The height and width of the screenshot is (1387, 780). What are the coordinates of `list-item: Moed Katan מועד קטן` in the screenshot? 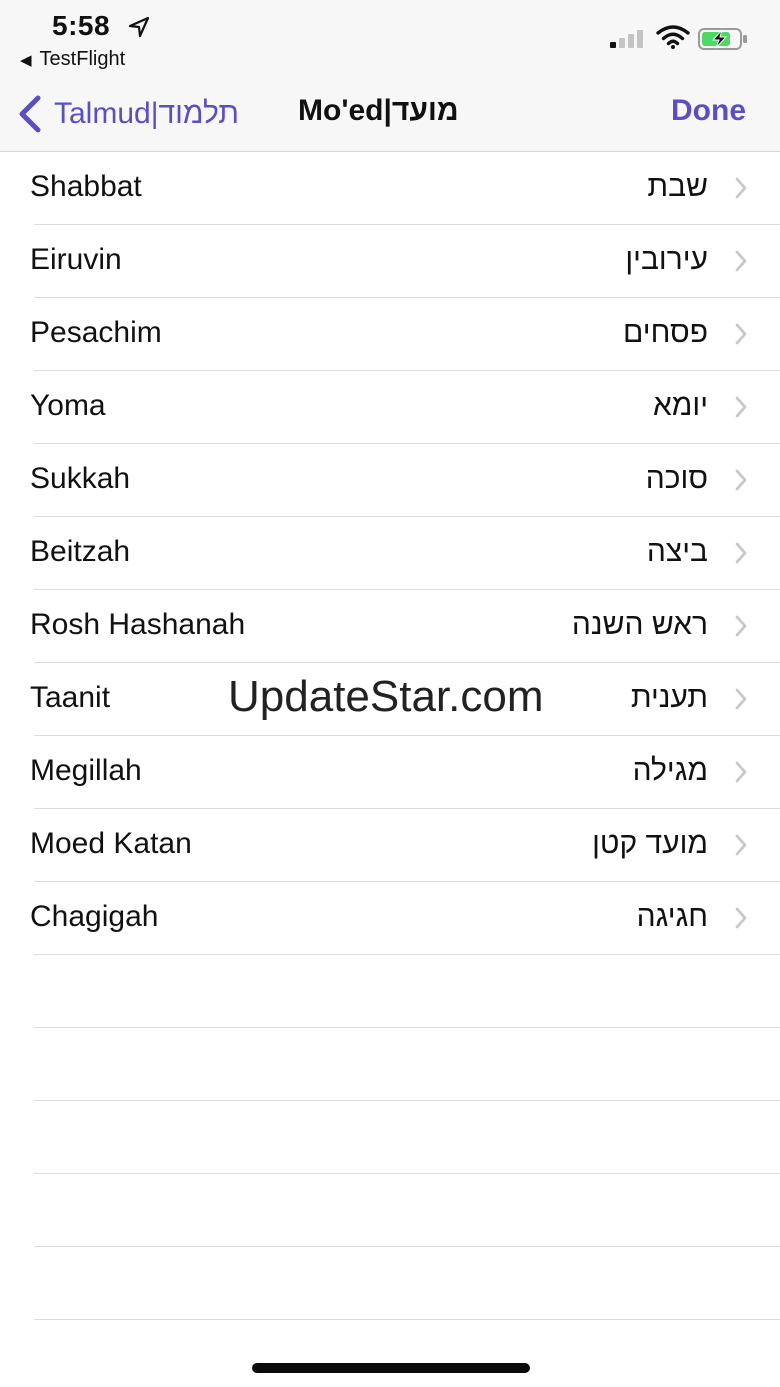 It's located at (405, 845).